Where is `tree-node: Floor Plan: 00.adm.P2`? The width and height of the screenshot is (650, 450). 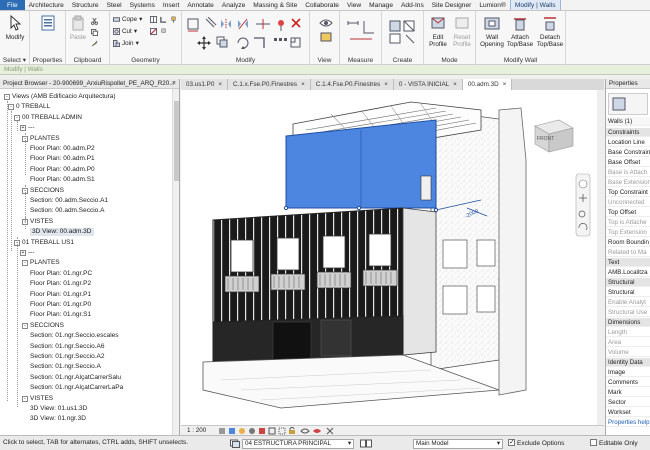
tree-node: Floor Plan: 00.adm.P2 is located at coordinates (62, 149).